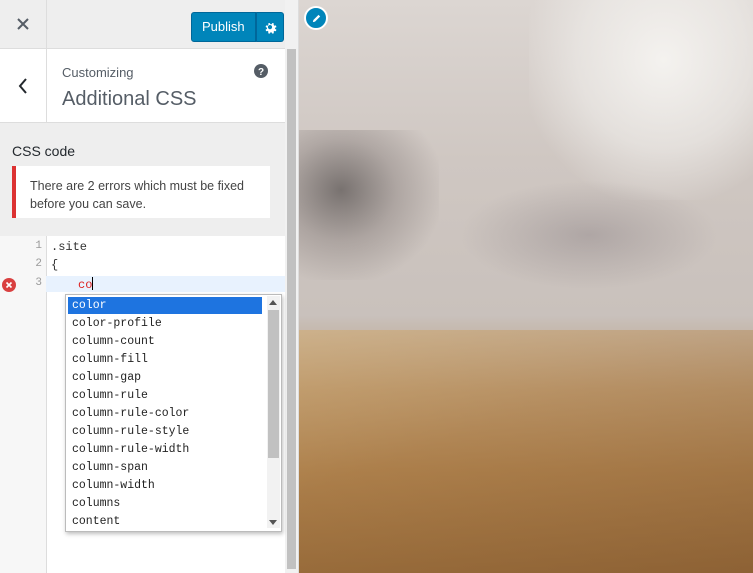 The image size is (753, 573). Describe the element at coordinates (165, 359) in the screenshot. I see `autocomplete-item: column-fill` at that location.